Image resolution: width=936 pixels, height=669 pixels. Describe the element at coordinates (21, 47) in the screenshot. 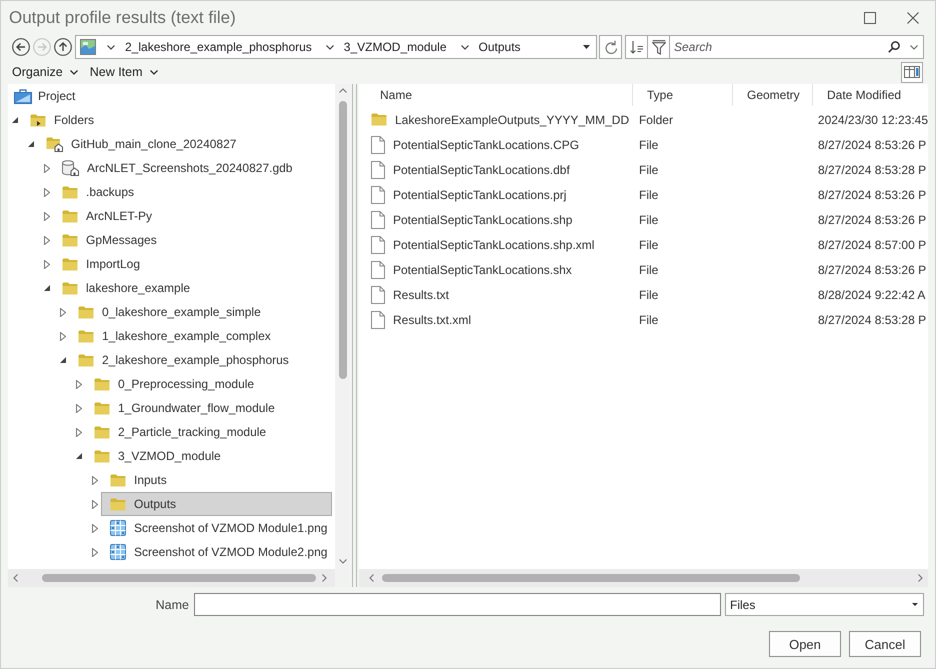

I see `back-icon` at that location.